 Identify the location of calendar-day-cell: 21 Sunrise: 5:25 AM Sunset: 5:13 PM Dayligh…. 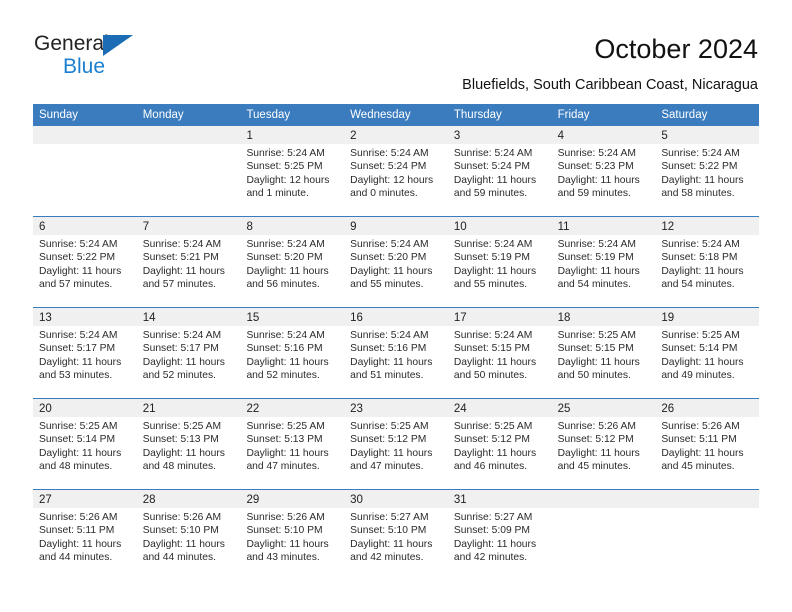
(188, 444).